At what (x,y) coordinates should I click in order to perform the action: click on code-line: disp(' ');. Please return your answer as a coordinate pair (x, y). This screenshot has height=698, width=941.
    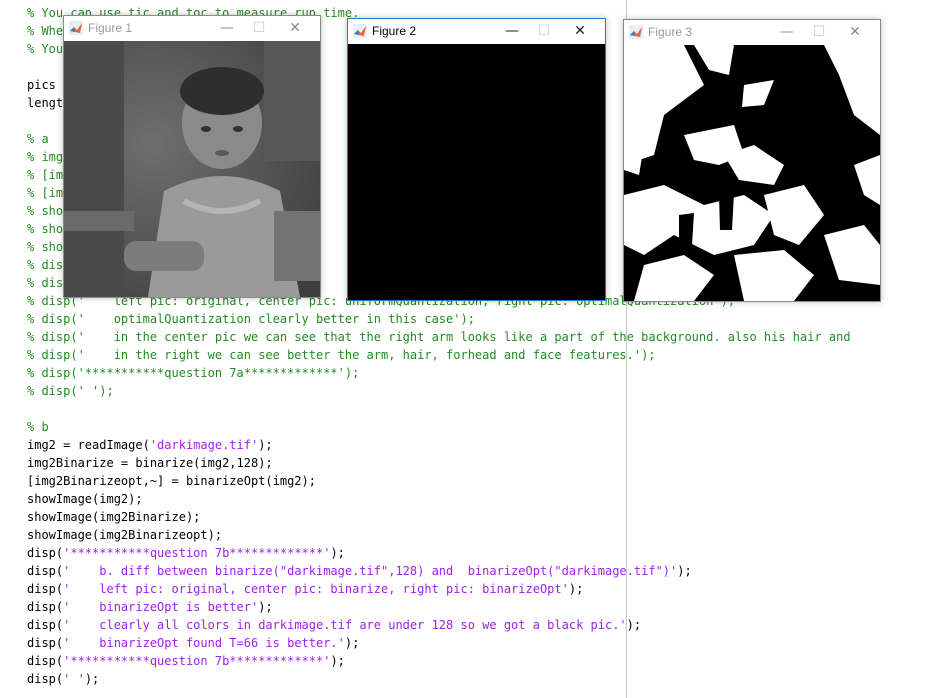
    Looking at the image, I should click on (63, 679).